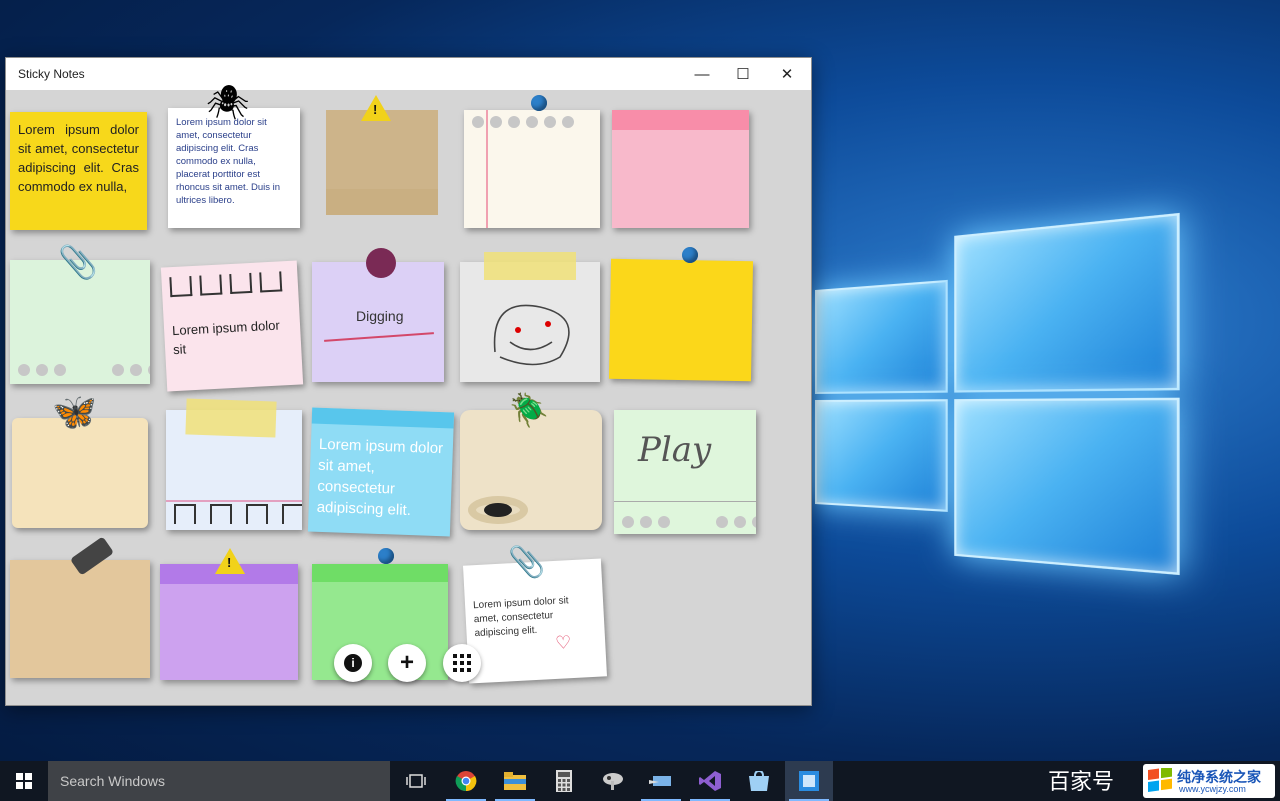 This screenshot has width=1280, height=801. What do you see at coordinates (408, 74) in the screenshot?
I see `title-bar: Sticky Notes — ☐ ✕` at bounding box center [408, 74].